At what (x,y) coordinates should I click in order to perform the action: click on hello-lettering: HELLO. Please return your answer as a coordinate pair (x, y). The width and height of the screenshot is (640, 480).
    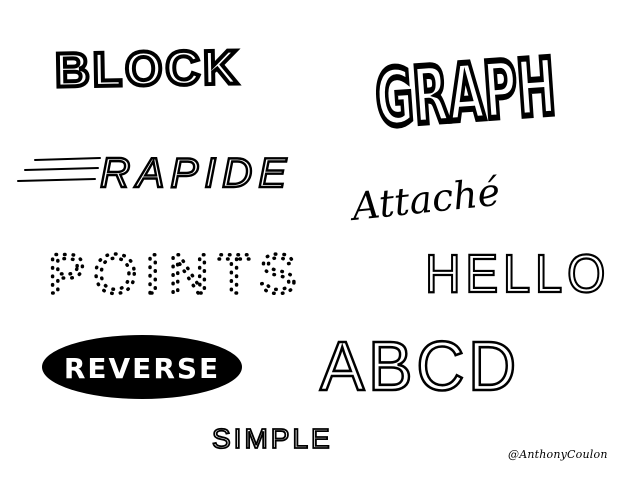
    Looking at the image, I should click on (517, 274).